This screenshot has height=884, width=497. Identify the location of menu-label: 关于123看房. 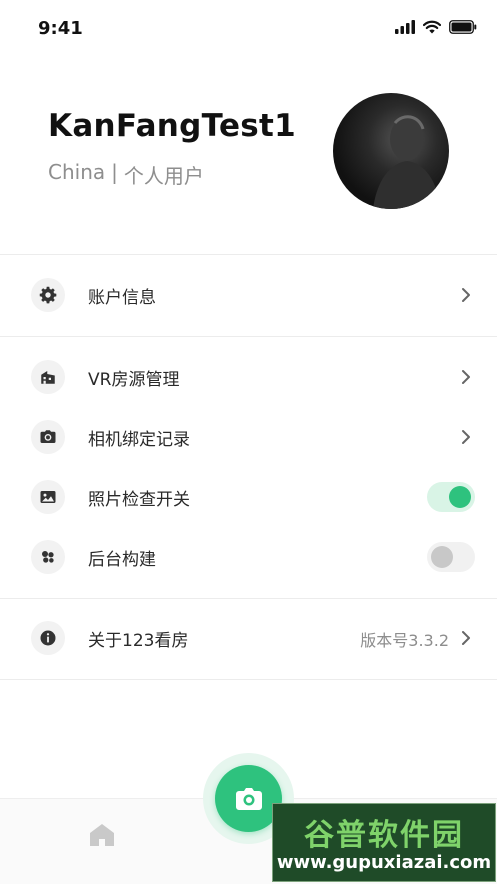
(138, 641).